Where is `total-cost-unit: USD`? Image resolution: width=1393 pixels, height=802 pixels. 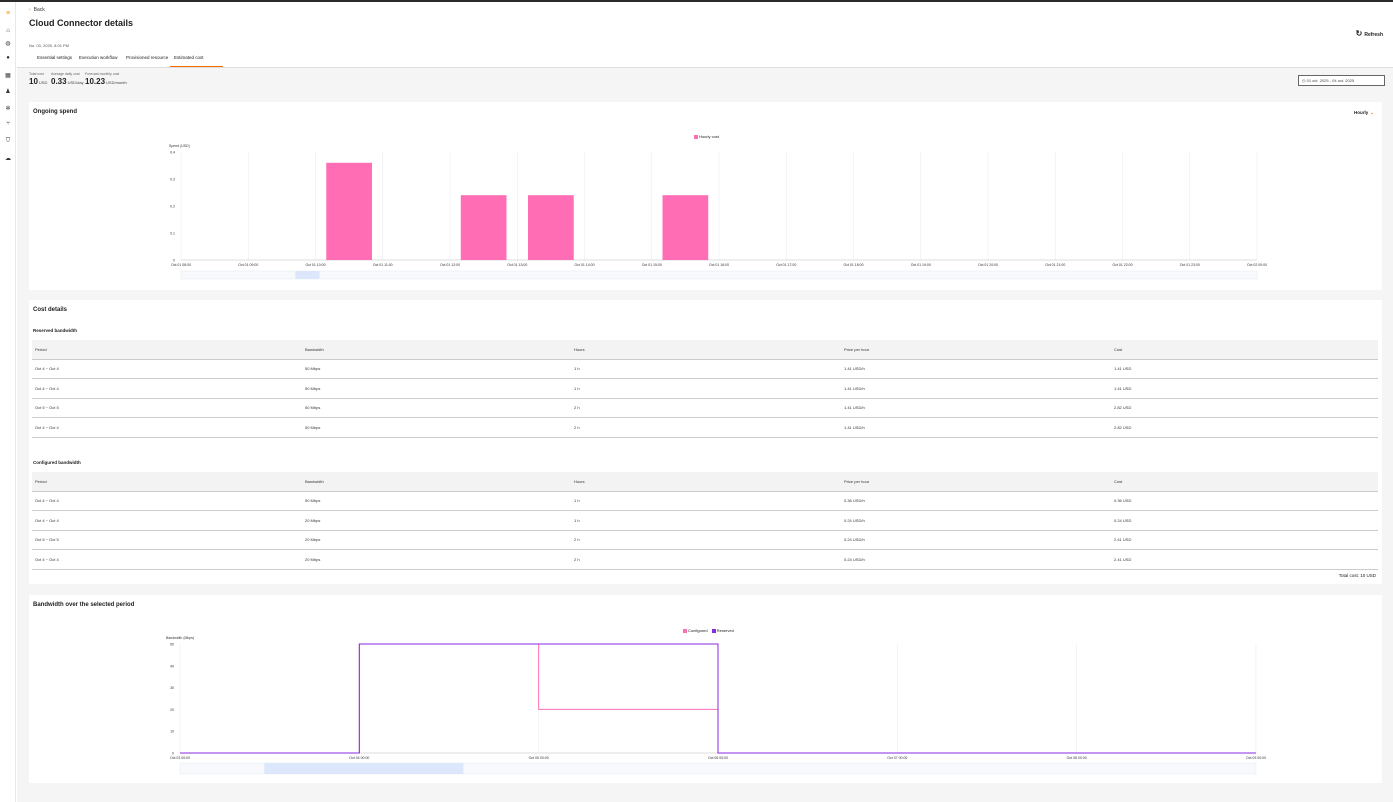 total-cost-unit: USD is located at coordinates (43, 82).